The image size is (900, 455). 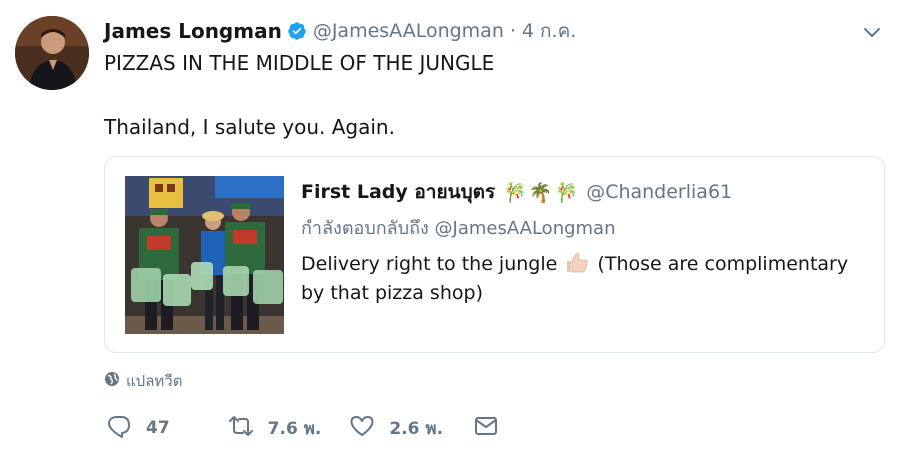 What do you see at coordinates (362, 428) in the screenshot?
I see `like-icon` at bounding box center [362, 428].